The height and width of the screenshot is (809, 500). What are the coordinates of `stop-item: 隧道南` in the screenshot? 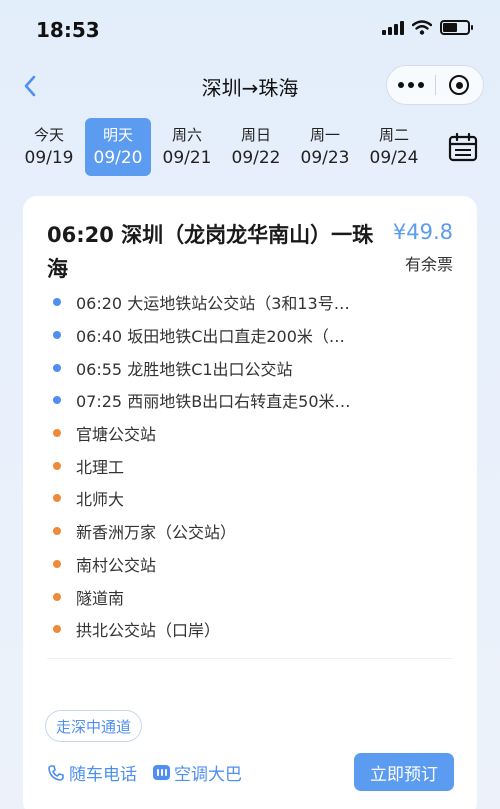 It's located at (222, 596).